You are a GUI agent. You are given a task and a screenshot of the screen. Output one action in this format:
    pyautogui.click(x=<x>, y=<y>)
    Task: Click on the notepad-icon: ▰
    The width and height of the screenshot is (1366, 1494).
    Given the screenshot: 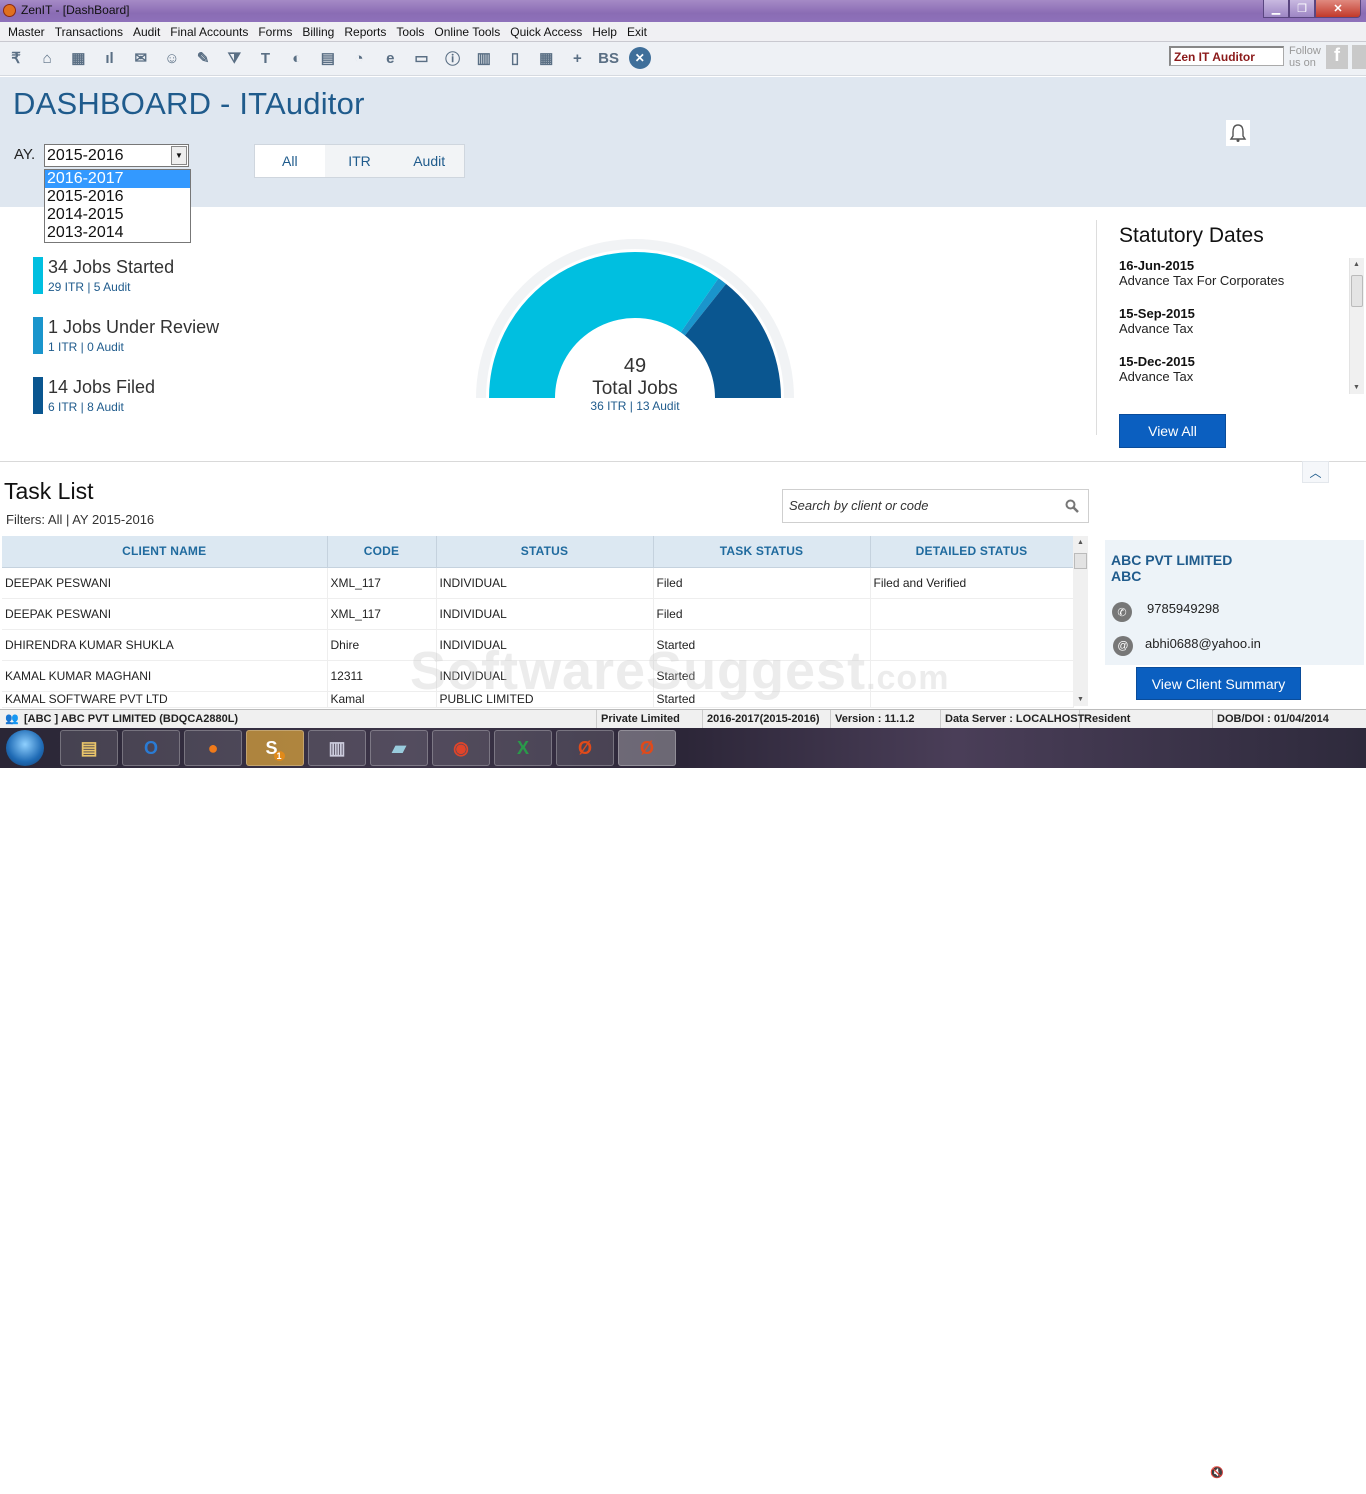 What is the action you would take?
    pyautogui.click(x=399, y=748)
    